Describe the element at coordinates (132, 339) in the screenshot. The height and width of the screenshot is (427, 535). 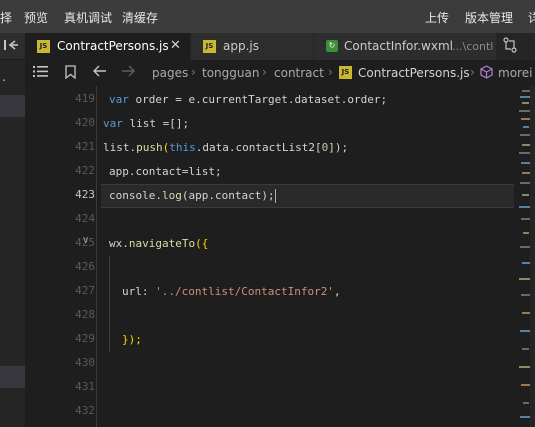
I see `code-line: });` at that location.